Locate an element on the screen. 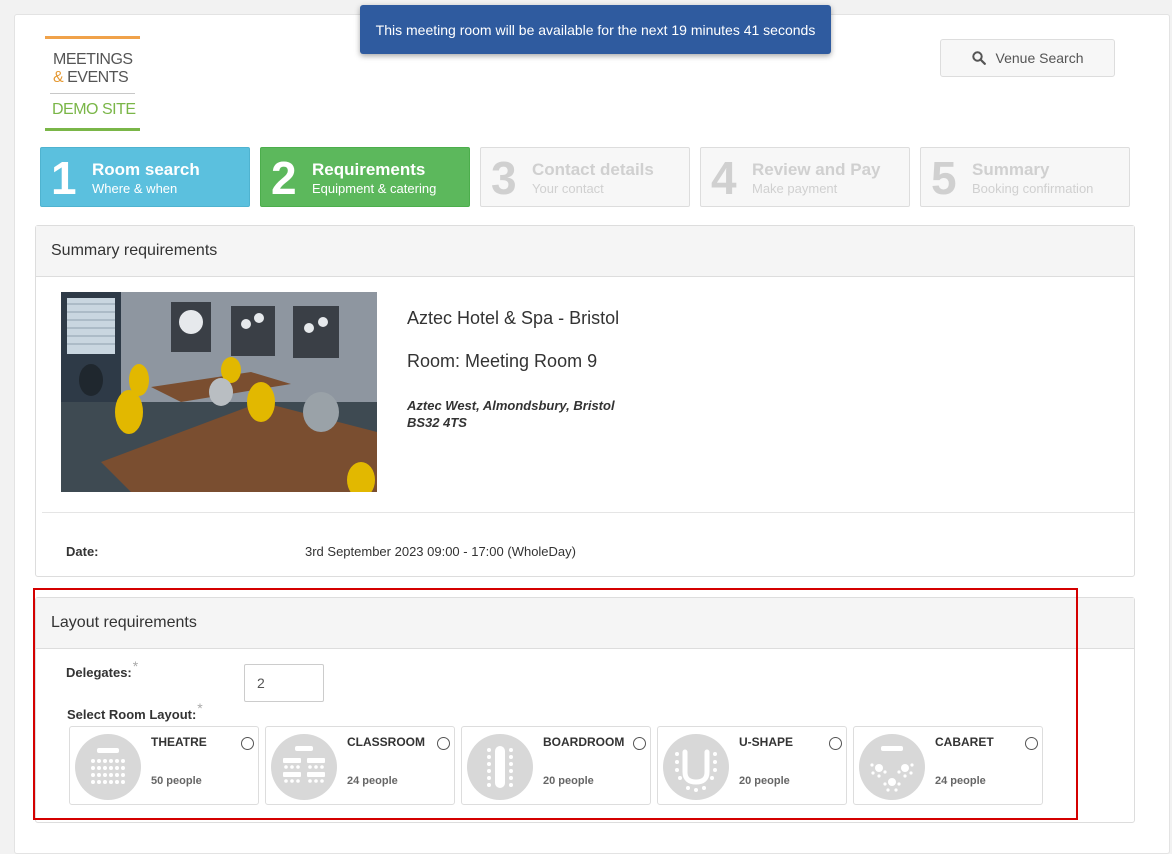 The height and width of the screenshot is (854, 1172). theatre-icon is located at coordinates (108, 767).